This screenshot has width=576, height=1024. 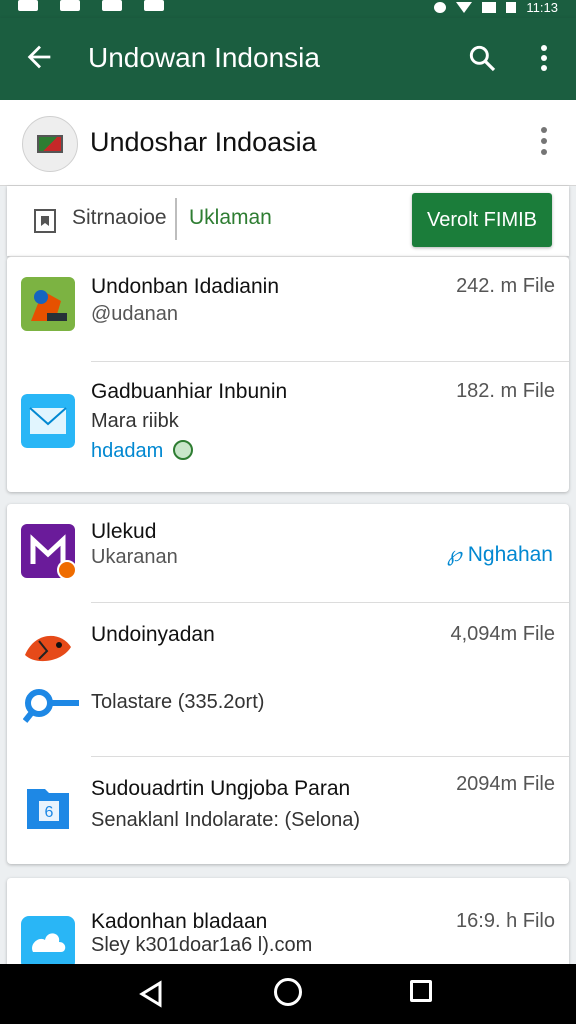 What do you see at coordinates (153, 634) in the screenshot?
I see `item-title: Undoinyadan` at bounding box center [153, 634].